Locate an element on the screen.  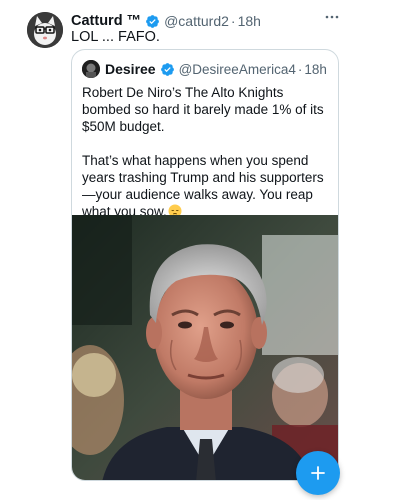
quoted-author-handle: @DesireeAmerica4 is located at coordinates (237, 69).